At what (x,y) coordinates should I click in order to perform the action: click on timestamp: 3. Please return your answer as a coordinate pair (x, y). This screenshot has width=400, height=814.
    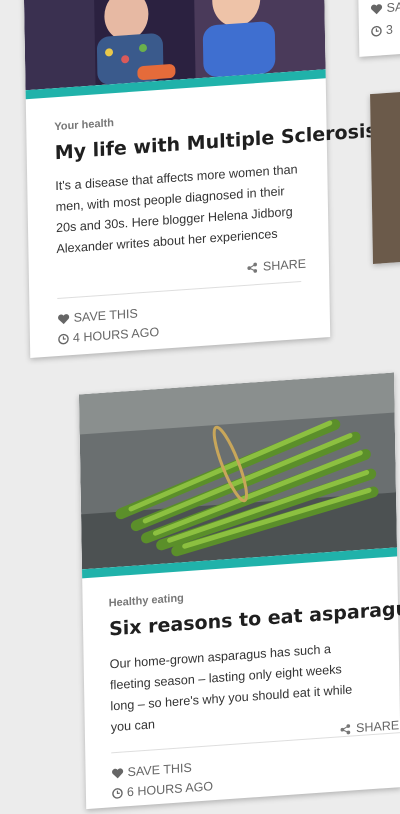
    Looking at the image, I should click on (382, 31).